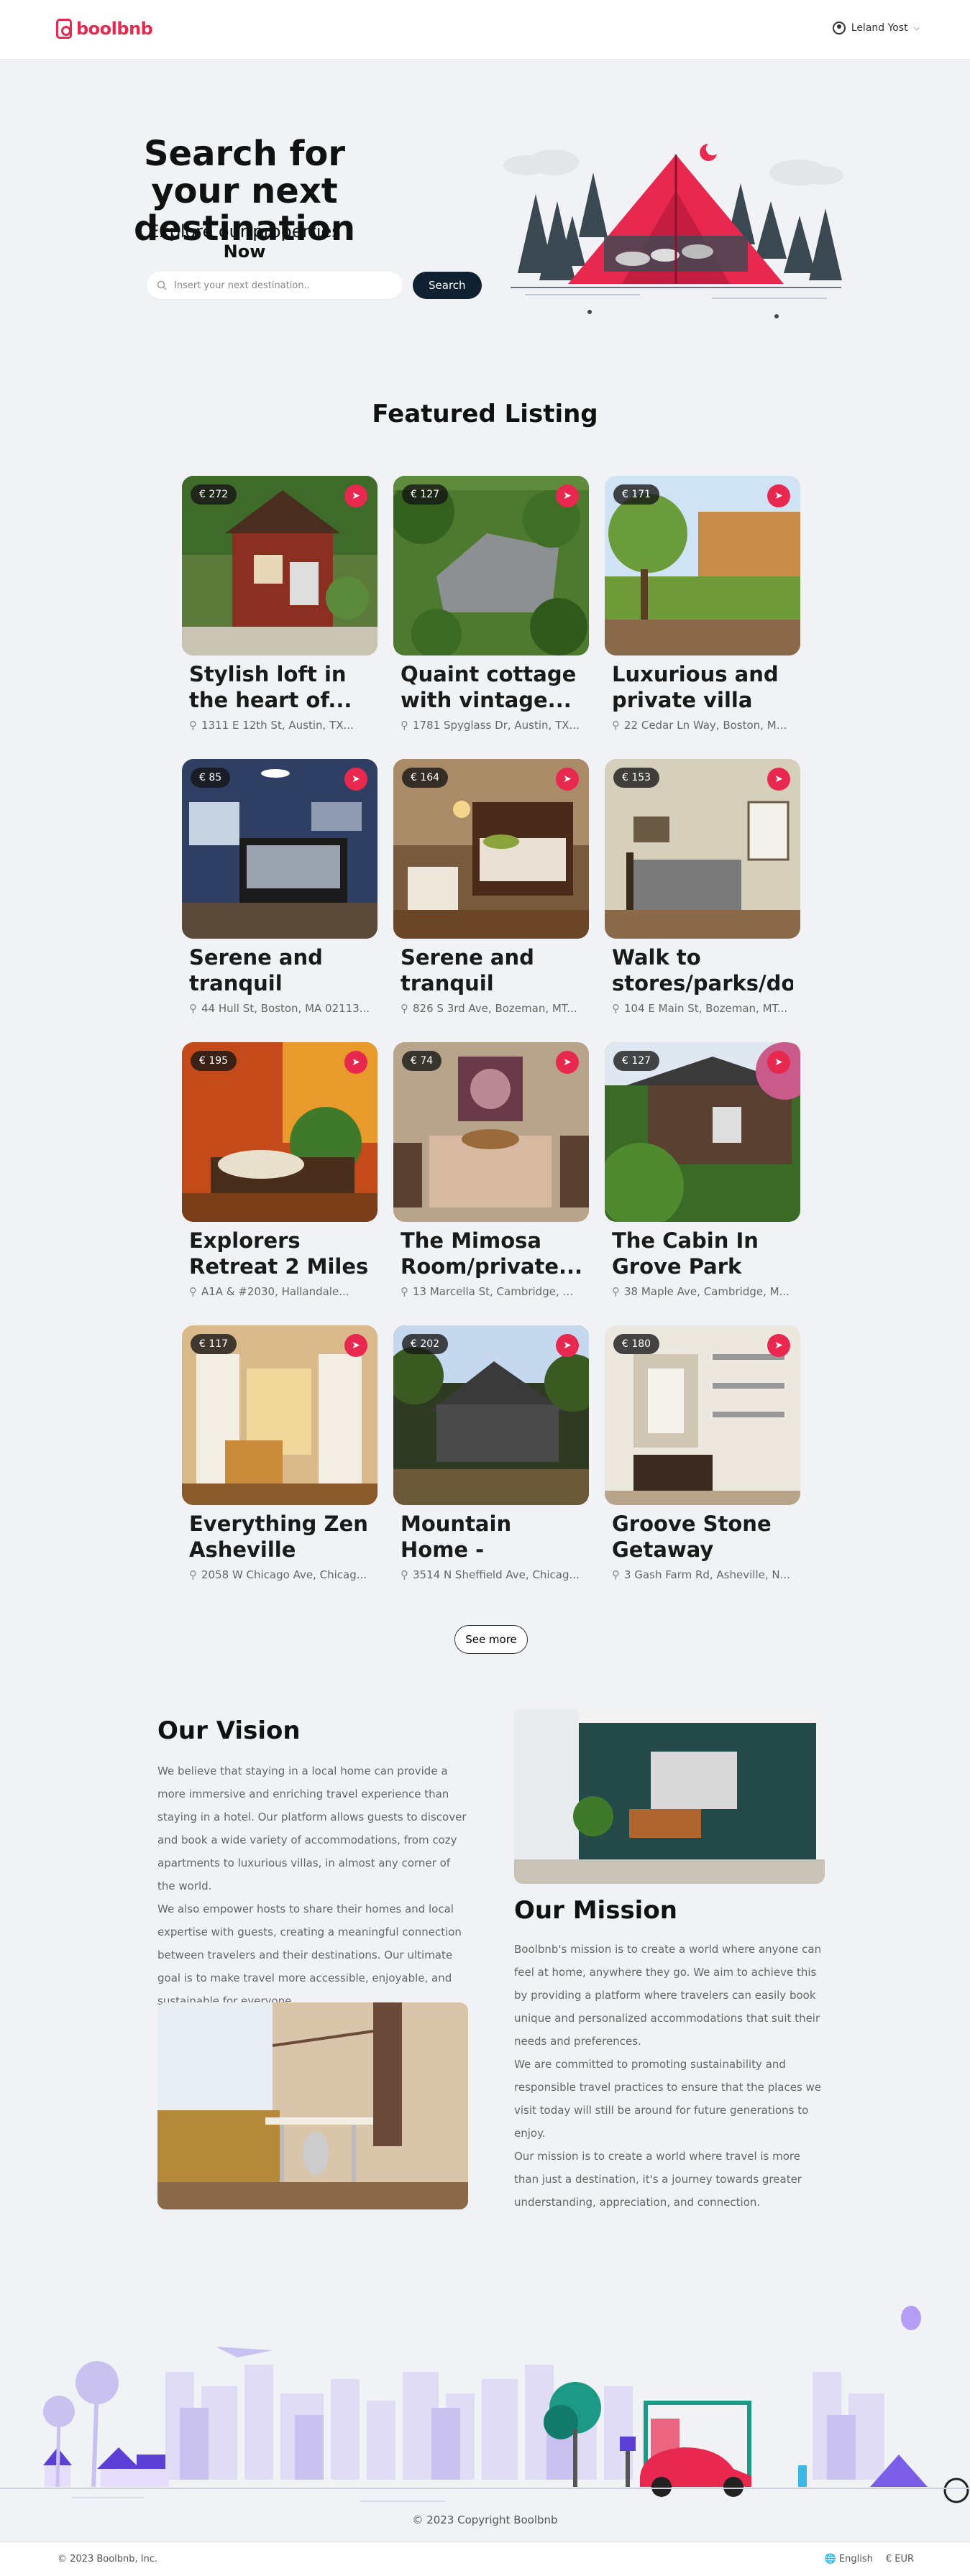 The height and width of the screenshot is (2576, 970). What do you see at coordinates (162, 285) in the screenshot?
I see `search-icon` at bounding box center [162, 285].